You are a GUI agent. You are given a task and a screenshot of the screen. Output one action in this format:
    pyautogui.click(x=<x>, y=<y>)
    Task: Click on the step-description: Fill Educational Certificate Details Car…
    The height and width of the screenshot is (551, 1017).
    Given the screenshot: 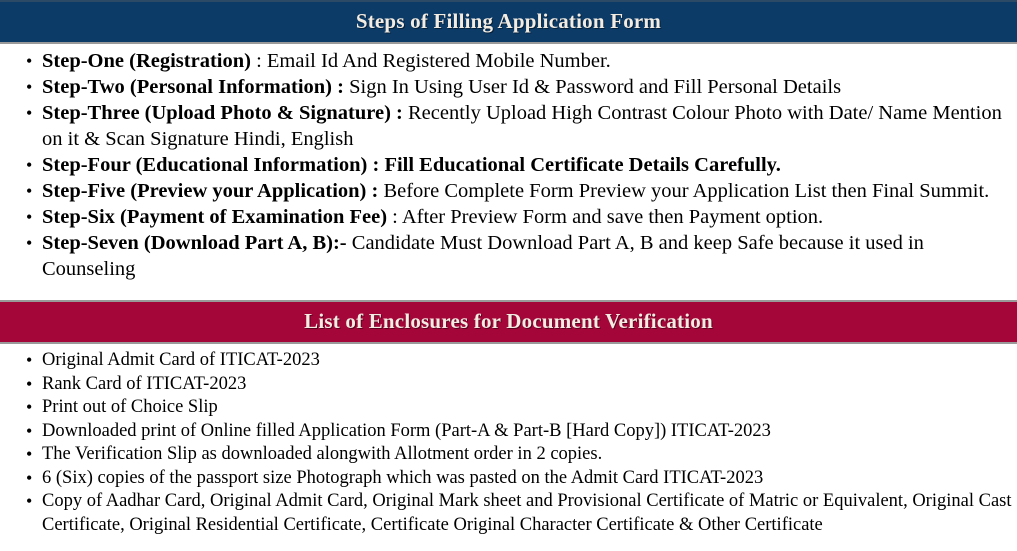 What is the action you would take?
    pyautogui.click(x=580, y=165)
    